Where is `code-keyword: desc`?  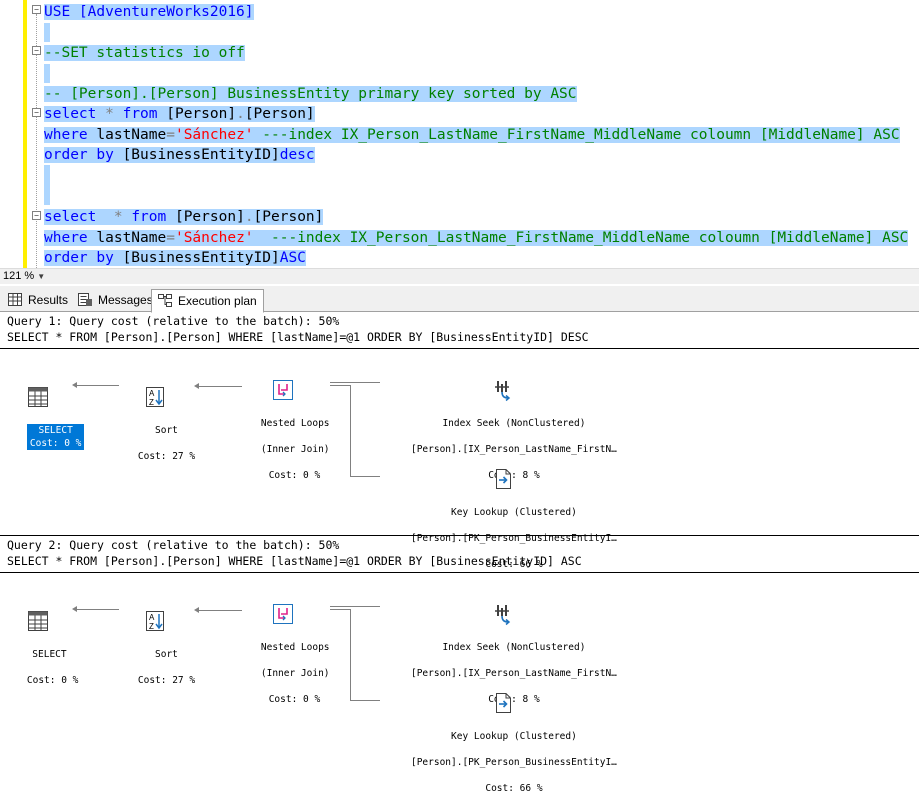 code-keyword: desc is located at coordinates (297, 155).